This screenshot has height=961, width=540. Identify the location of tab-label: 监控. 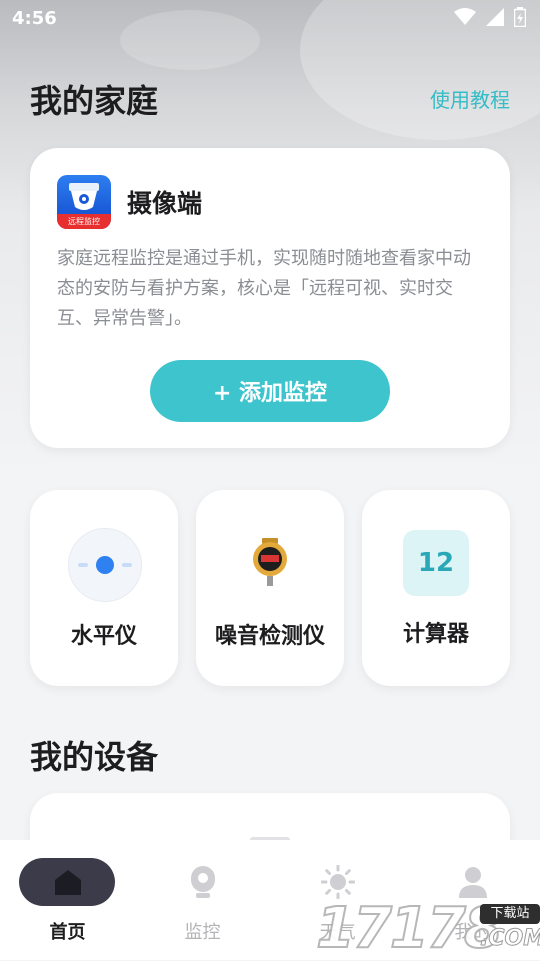
(202, 932).